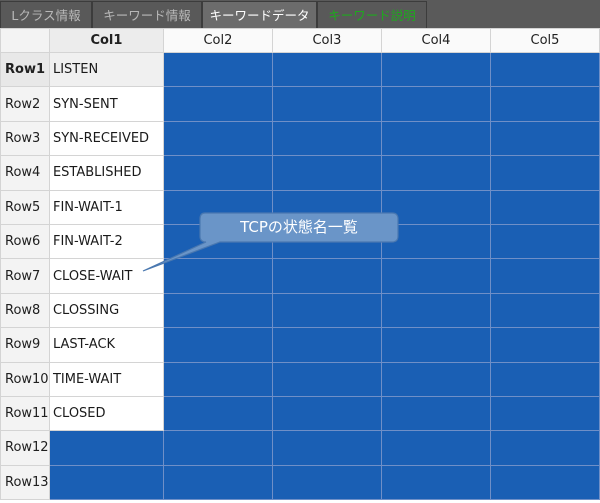 The height and width of the screenshot is (503, 600). I want to click on tab-keyword-data: キーワードデータ, so click(259, 14).